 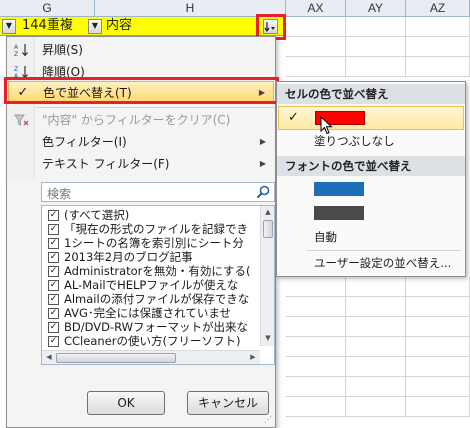 What do you see at coordinates (354, 141) in the screenshot?
I see `submenu-item-label: 塗りつぶしなし` at bounding box center [354, 141].